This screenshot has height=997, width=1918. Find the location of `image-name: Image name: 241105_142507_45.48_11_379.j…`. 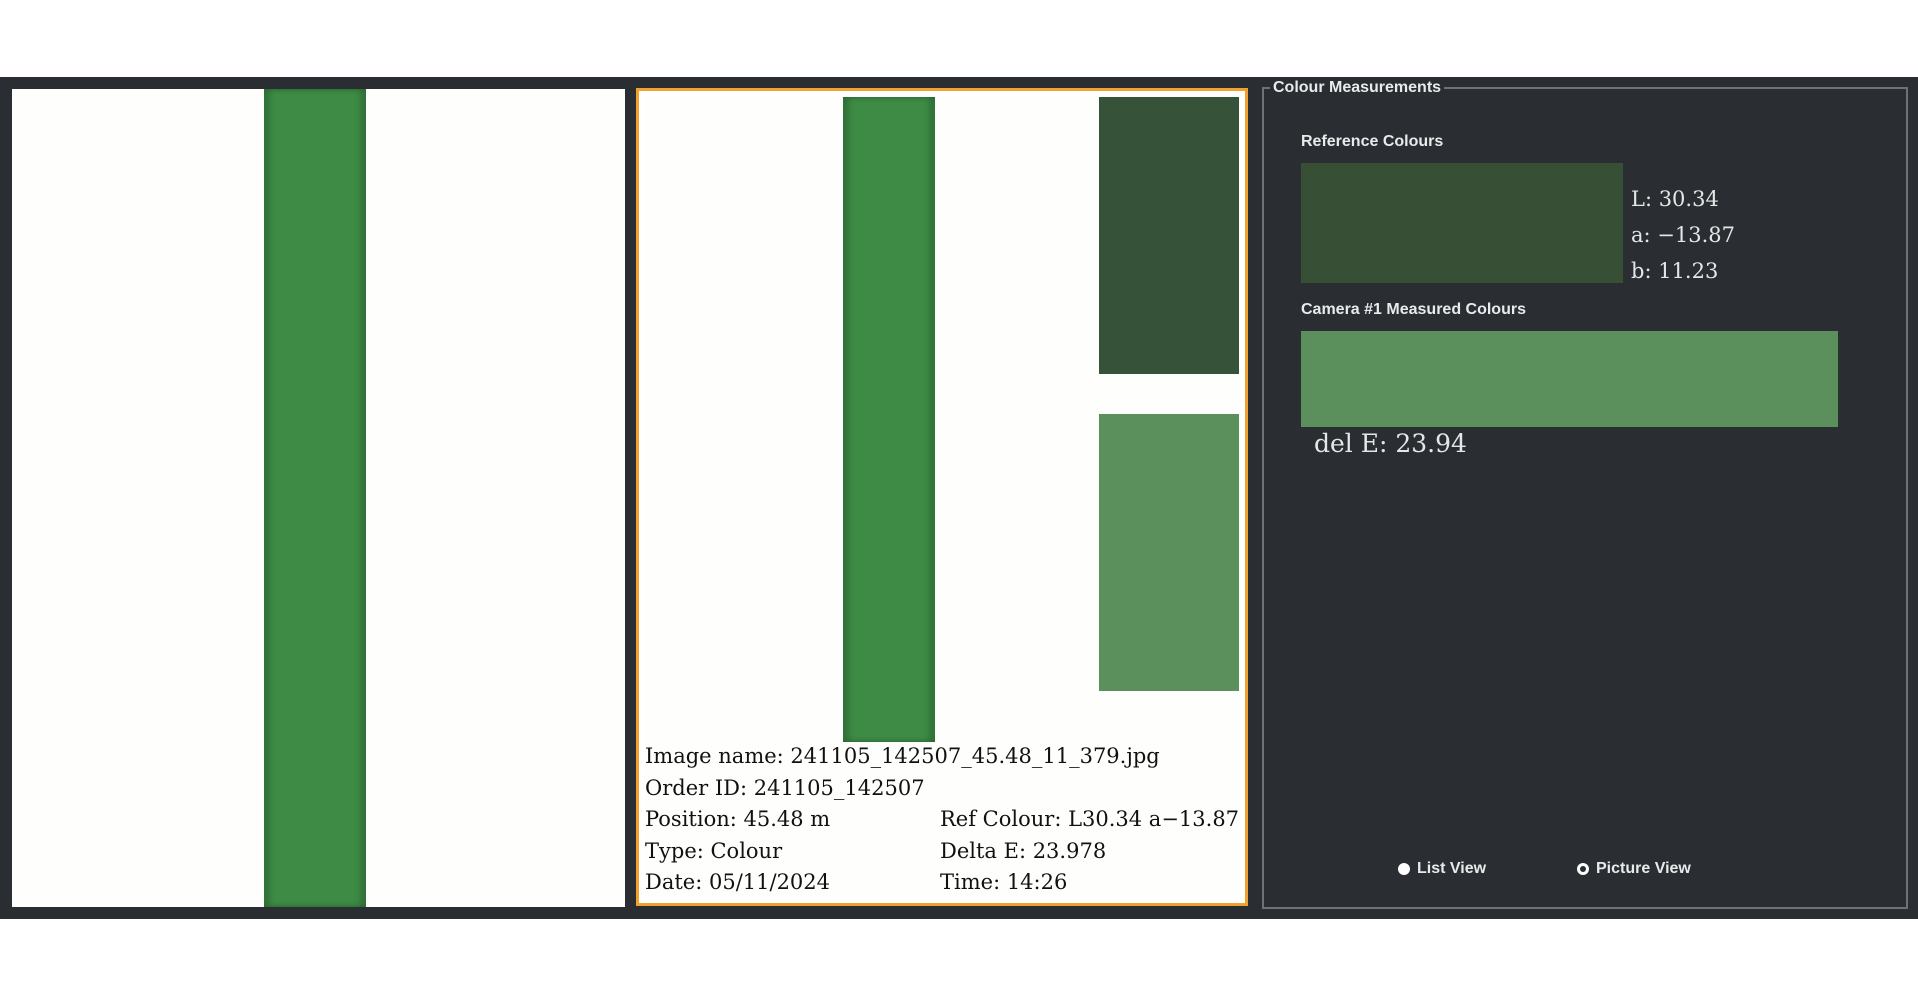

image-name: Image name: 241105_142507_45.48_11_379.j… is located at coordinates (902, 756).